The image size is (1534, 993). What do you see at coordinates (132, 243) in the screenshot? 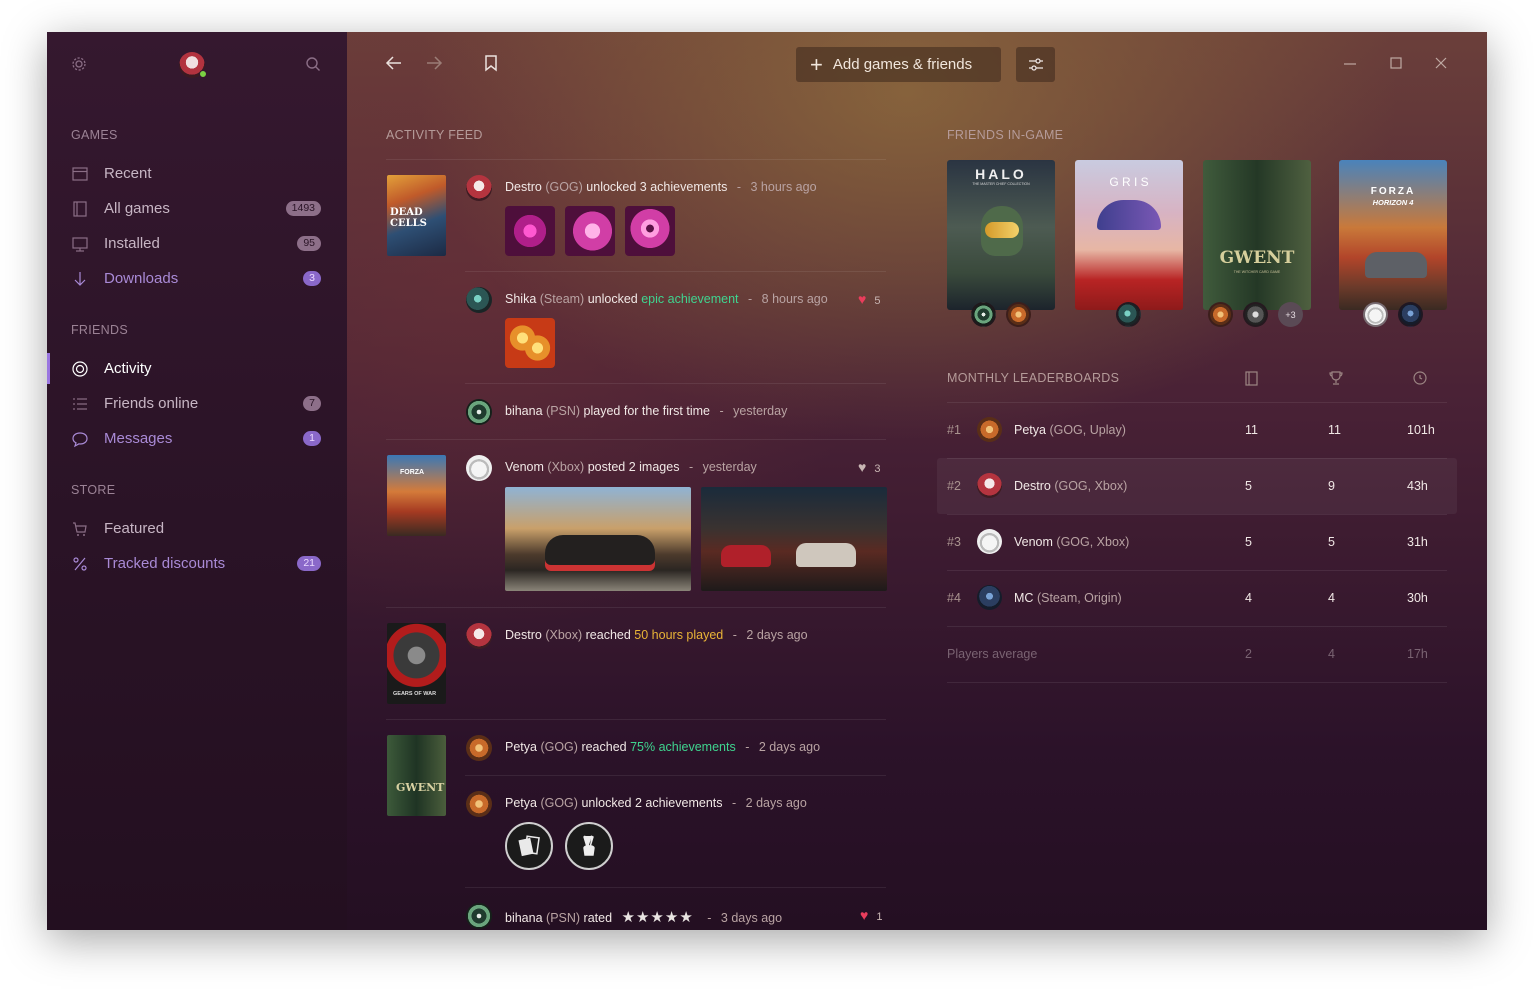
I see `sidebar-item-label: Installed` at bounding box center [132, 243].